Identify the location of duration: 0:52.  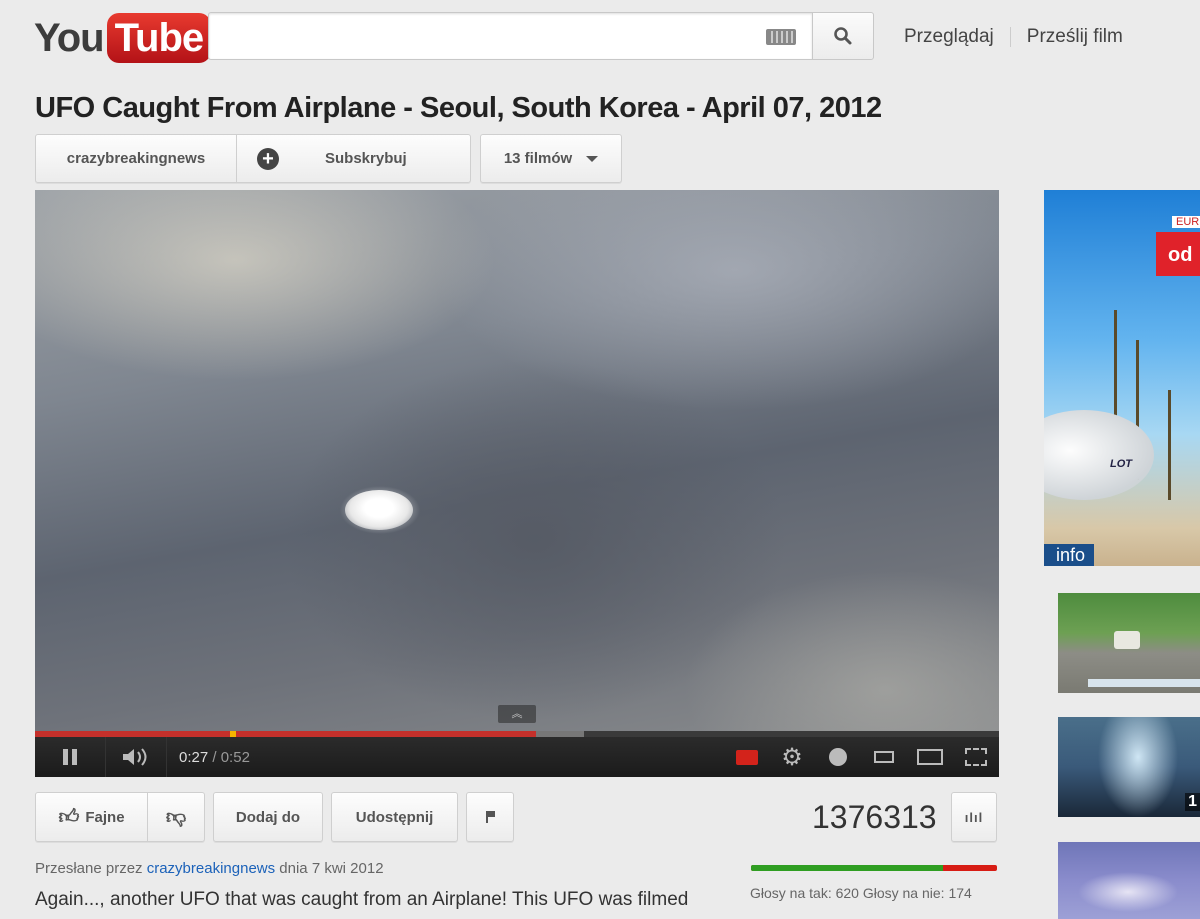
(235, 757).